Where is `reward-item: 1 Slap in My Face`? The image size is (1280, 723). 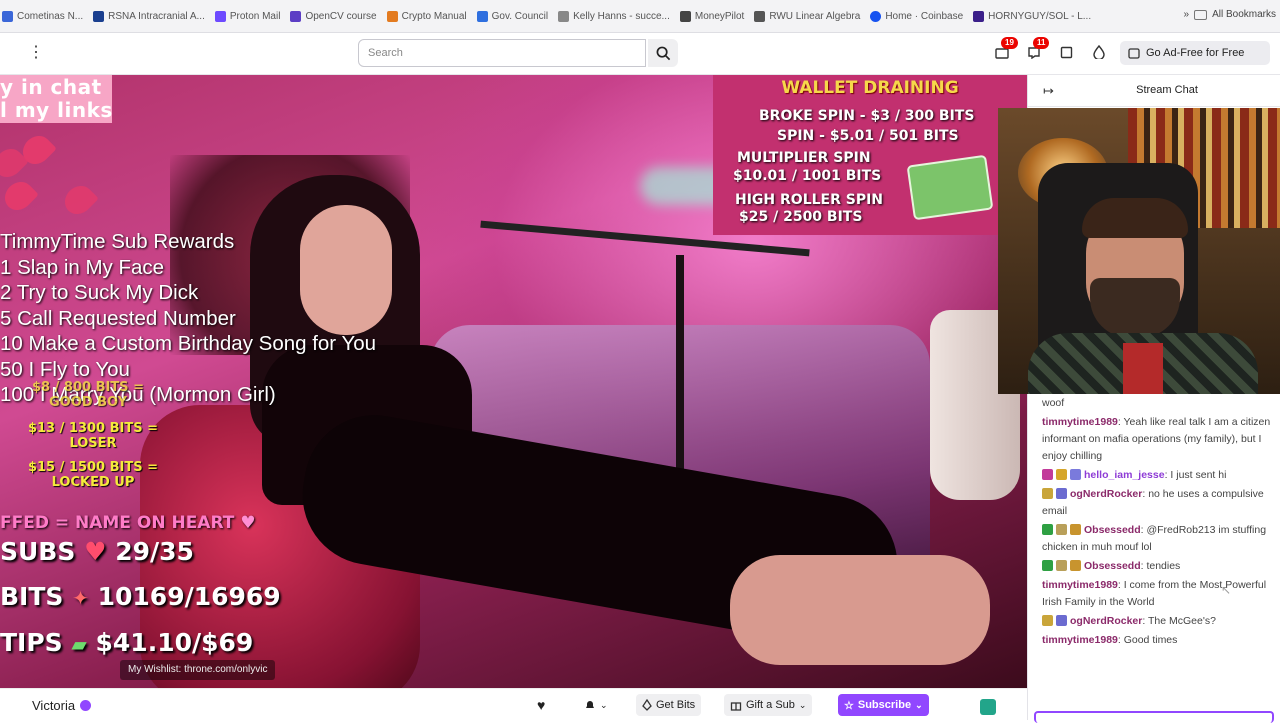 reward-item: 1 Slap in My Face is located at coordinates (82, 267).